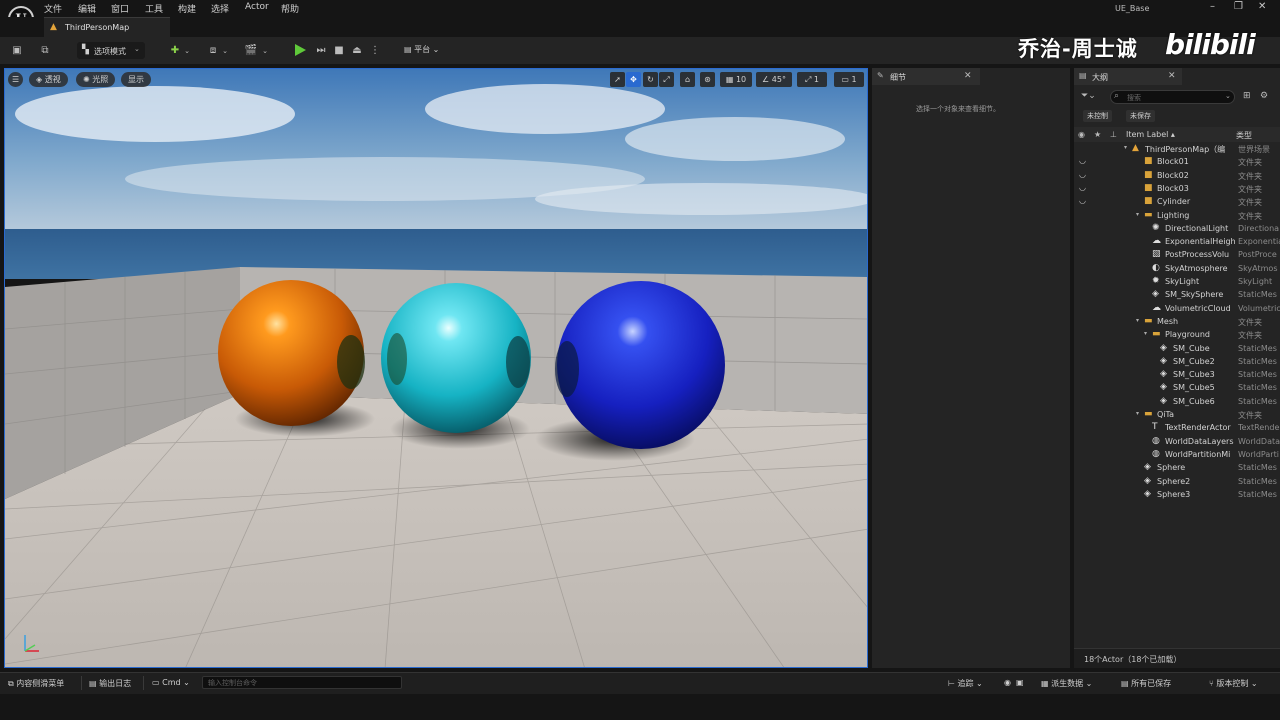 The height and width of the screenshot is (720, 1280). Describe the element at coordinates (220, 8) in the screenshot. I see `menu-select: 选择` at that location.